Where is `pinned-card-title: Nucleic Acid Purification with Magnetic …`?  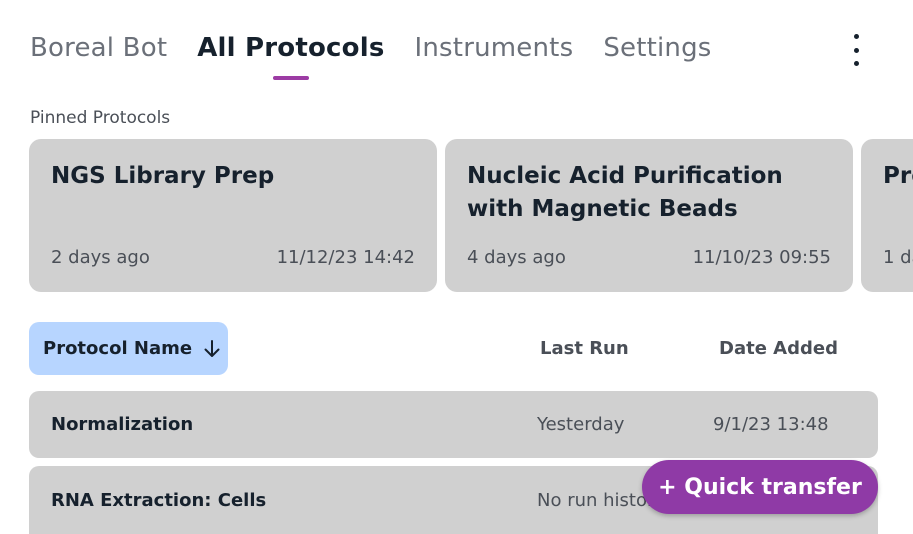
pinned-card-title: Nucleic Acid Purification with Magnetic … is located at coordinates (625, 192).